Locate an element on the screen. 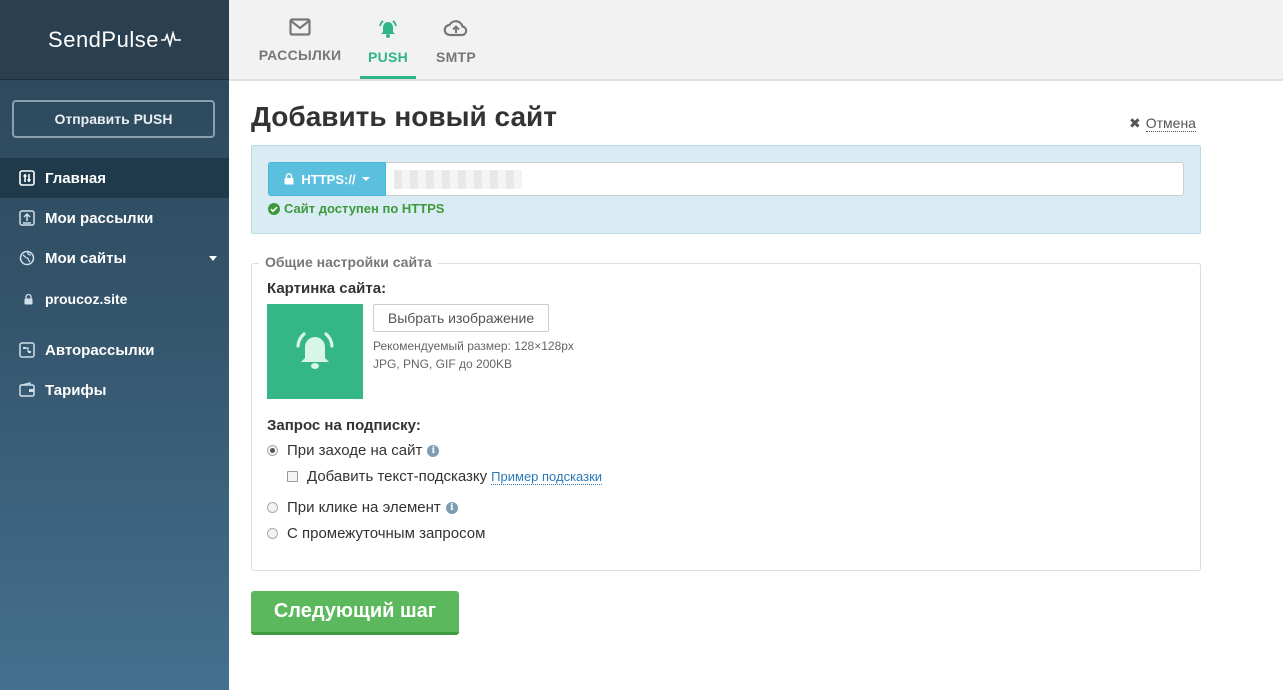 The height and width of the screenshot is (690, 1283). recommended-size-text: Рекомендуемый размер: 128×128px is located at coordinates (473, 346).